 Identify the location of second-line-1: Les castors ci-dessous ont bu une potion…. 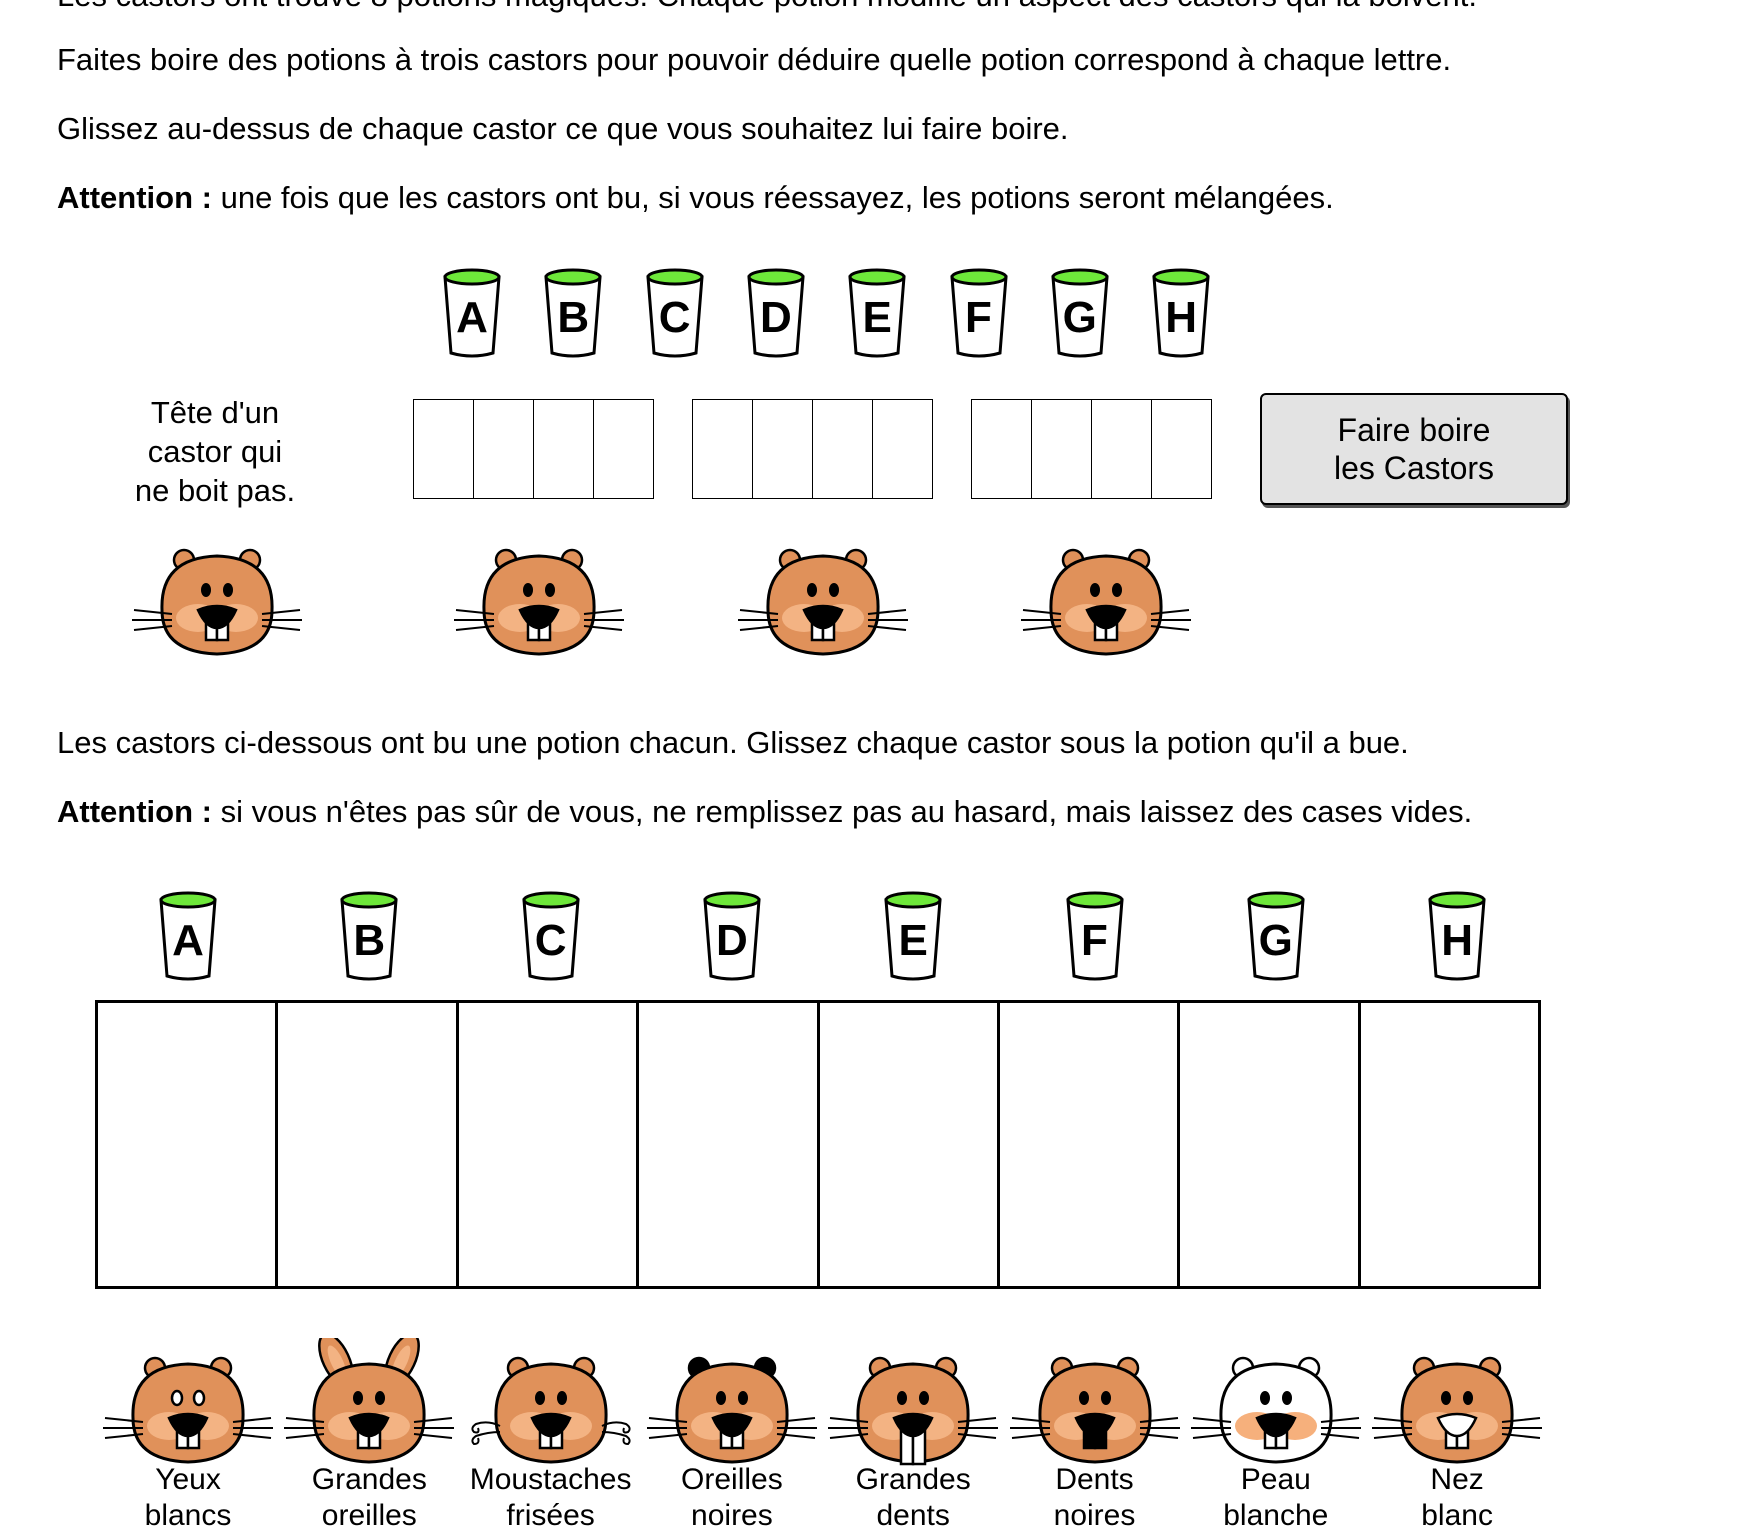
(733, 742).